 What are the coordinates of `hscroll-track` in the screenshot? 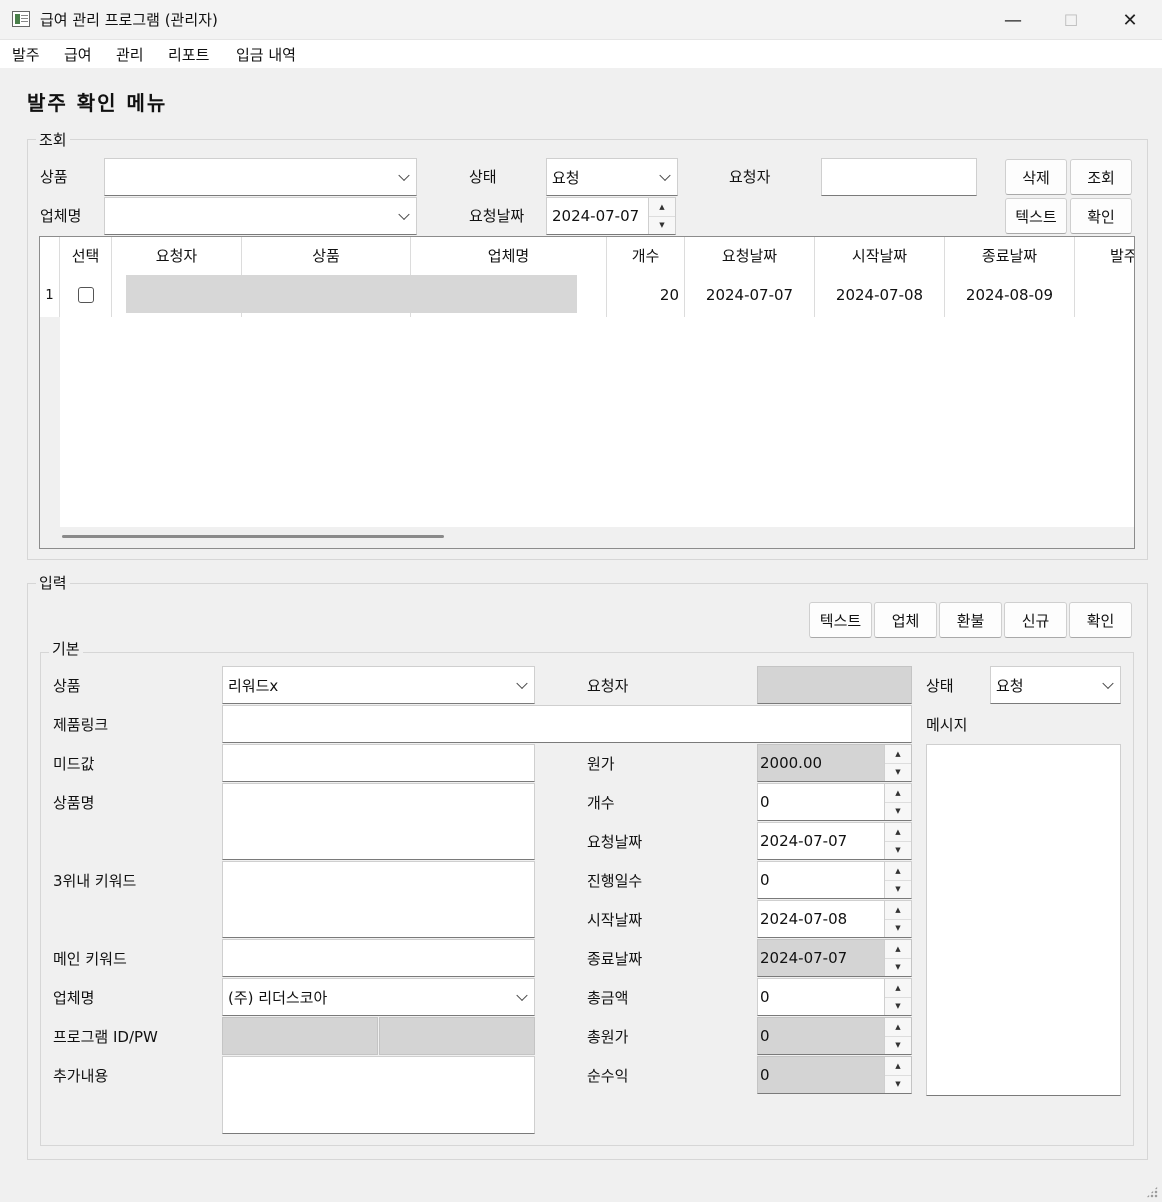 It's located at (587, 537).